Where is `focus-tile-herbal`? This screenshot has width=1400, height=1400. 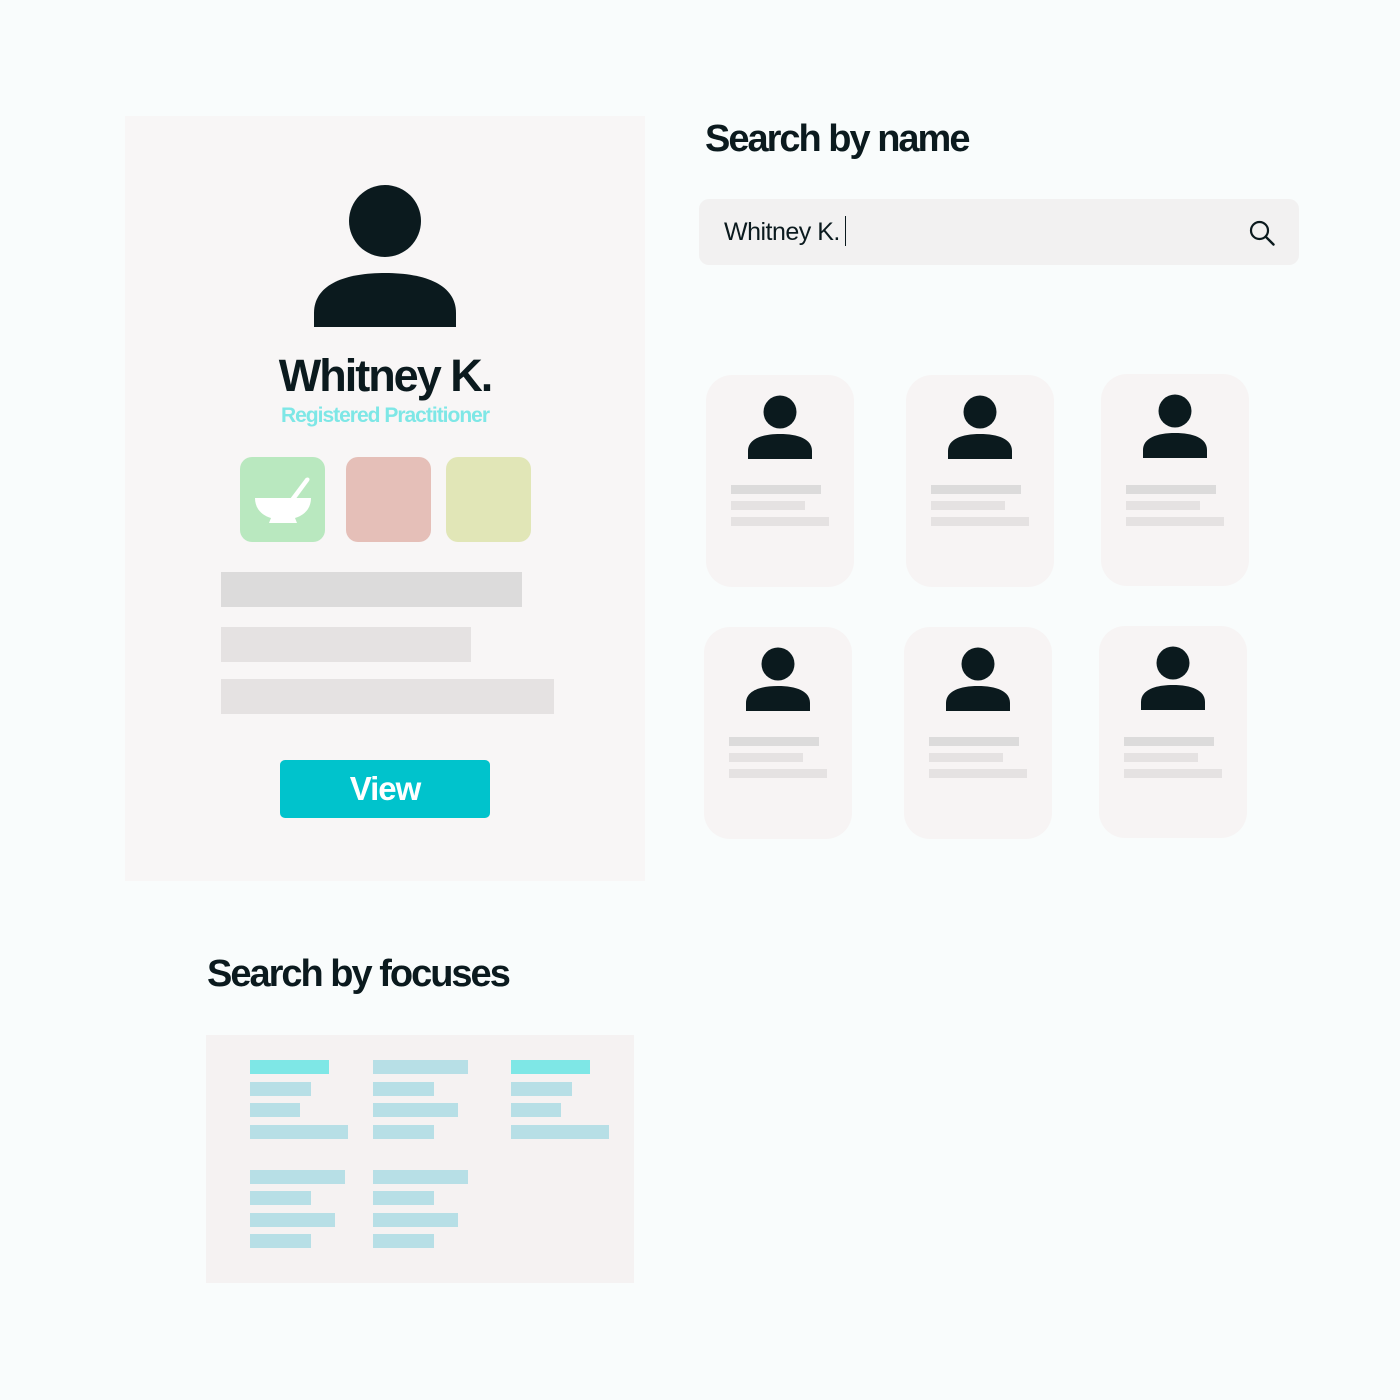 focus-tile-herbal is located at coordinates (282, 499).